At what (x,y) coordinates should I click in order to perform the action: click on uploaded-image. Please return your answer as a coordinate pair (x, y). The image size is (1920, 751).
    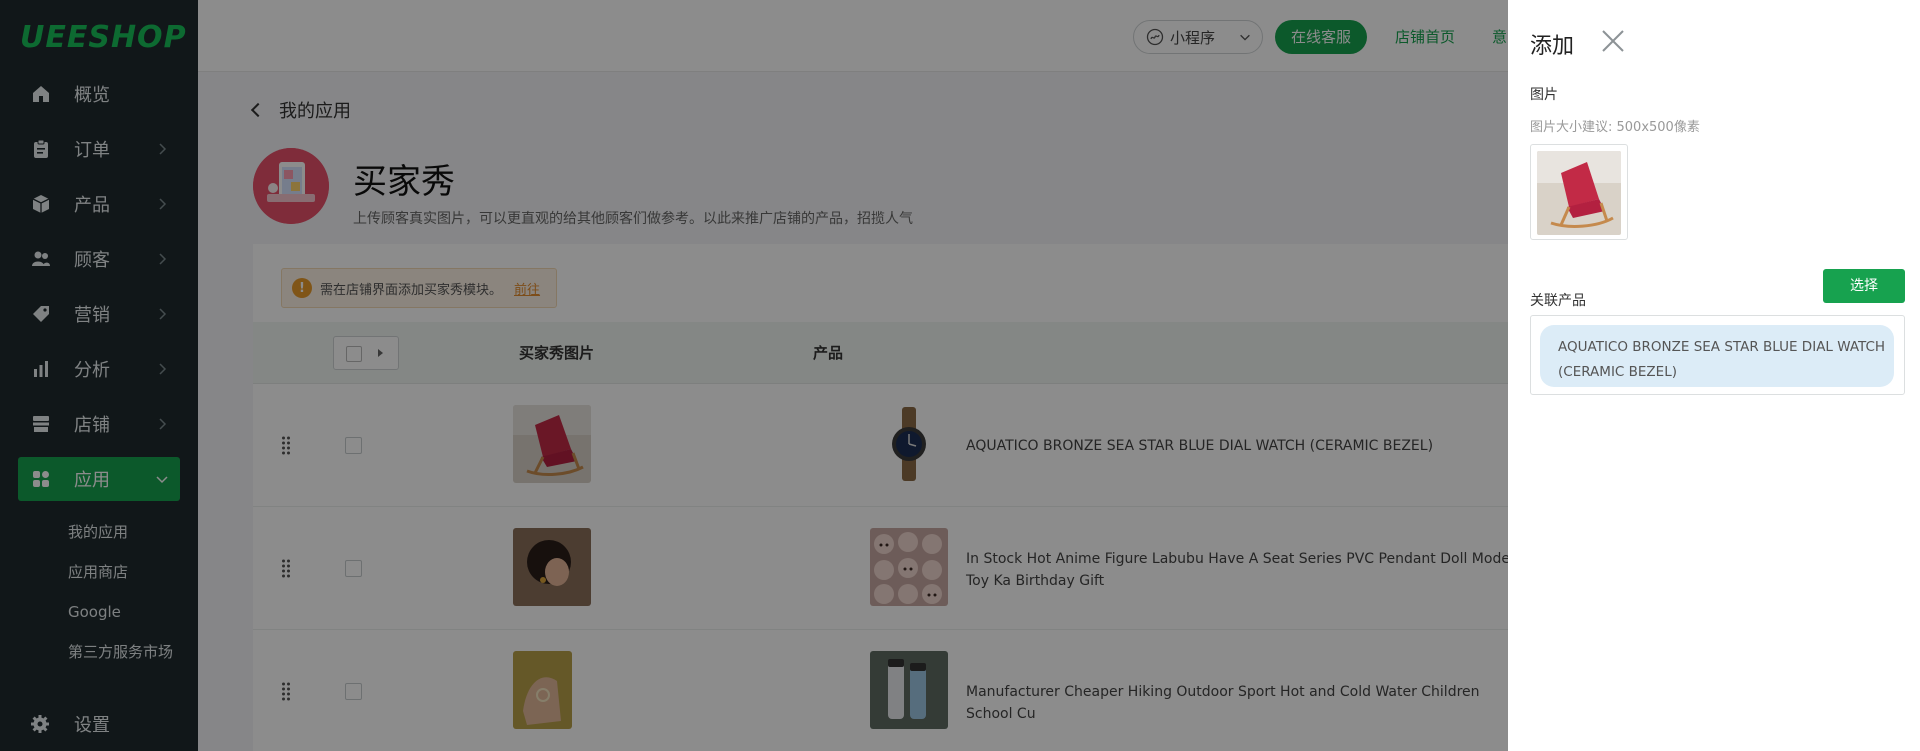
    Looking at the image, I should click on (1579, 193).